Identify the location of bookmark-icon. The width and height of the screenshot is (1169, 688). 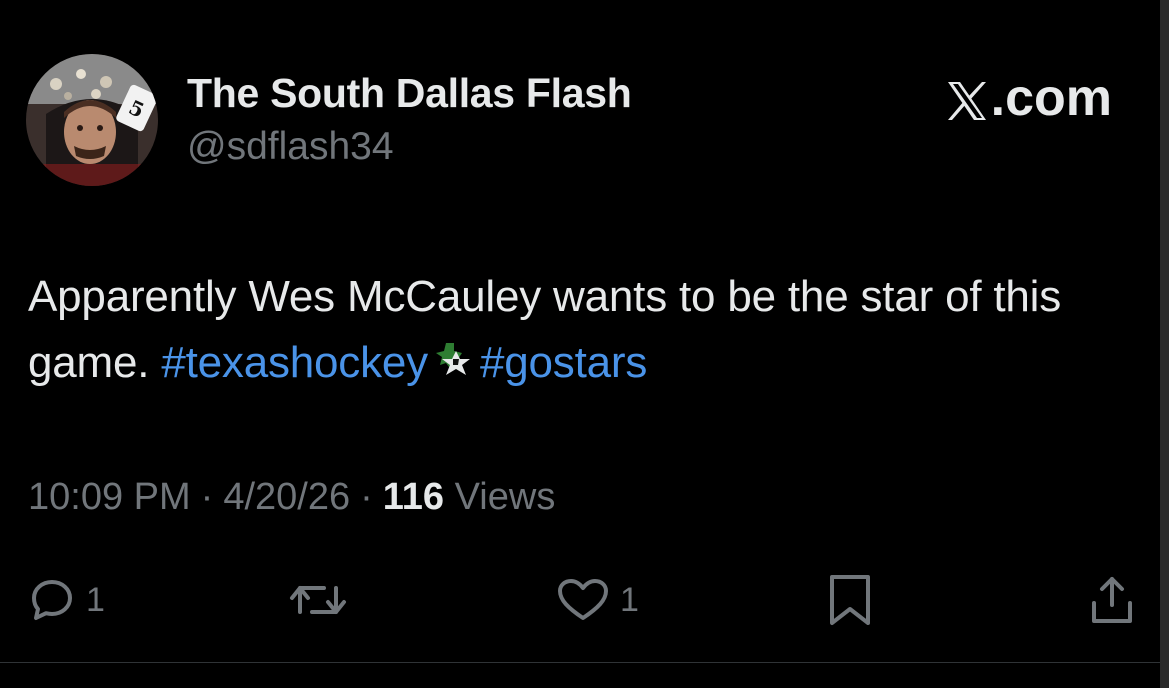
(850, 600).